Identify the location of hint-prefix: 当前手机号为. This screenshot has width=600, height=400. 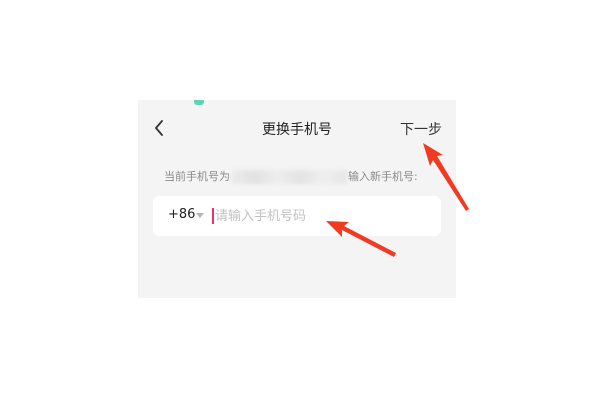
(197, 176).